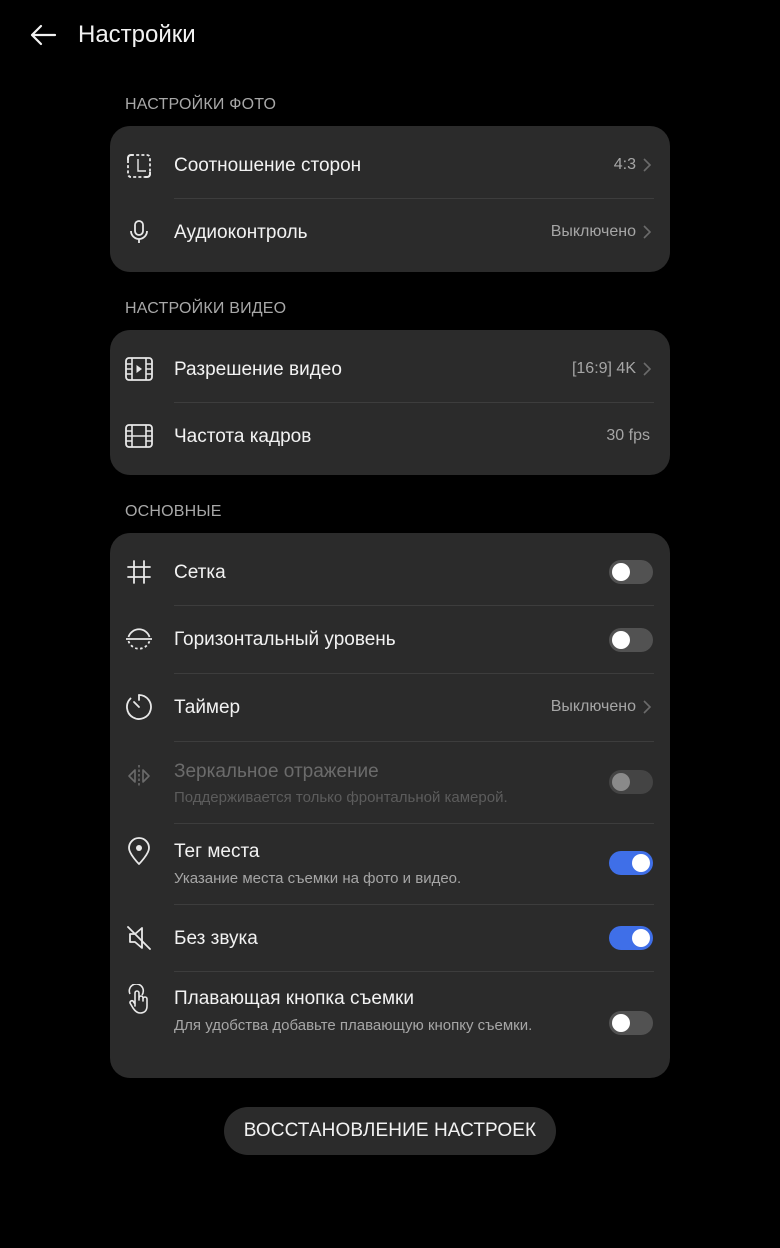 This screenshot has height=1248, width=780. Describe the element at coordinates (216, 938) in the screenshot. I see `setting-label: Без звука` at that location.